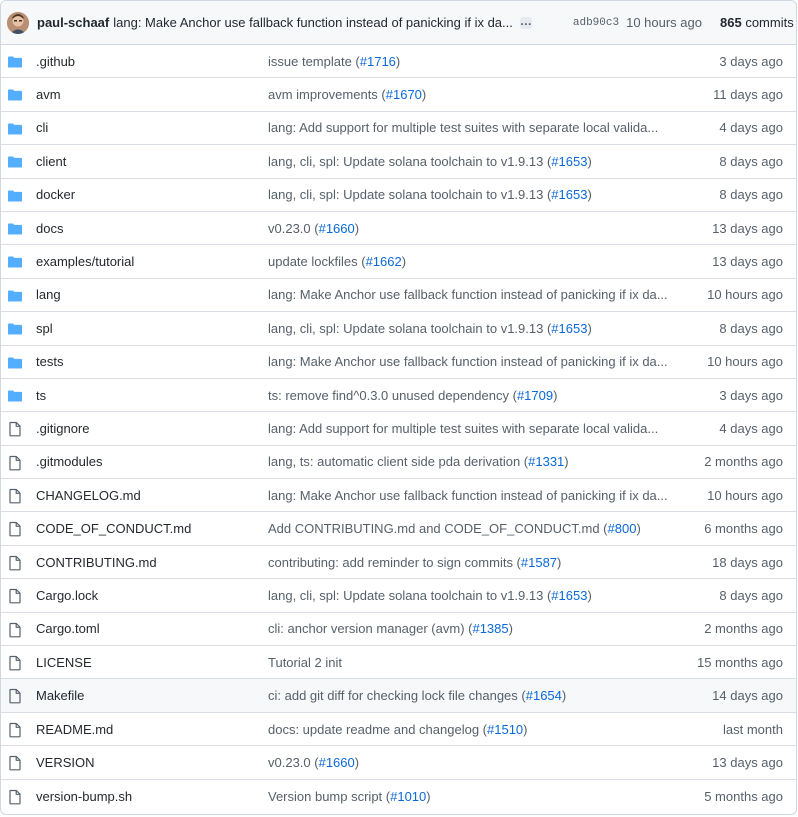 This screenshot has width=798, height=817. What do you see at coordinates (337, 762) in the screenshot?
I see `pull-request-link: #1660` at bounding box center [337, 762].